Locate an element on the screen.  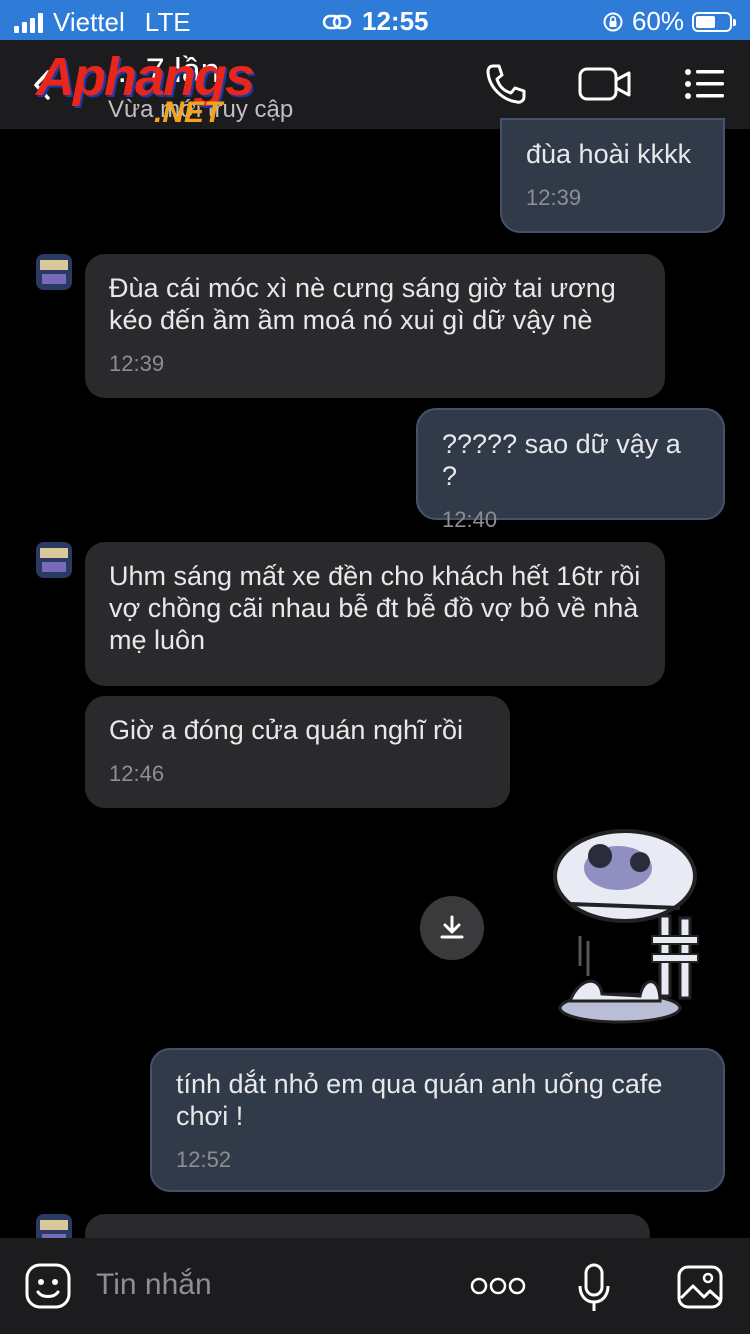
battery-icon is located at coordinates (714, 21).